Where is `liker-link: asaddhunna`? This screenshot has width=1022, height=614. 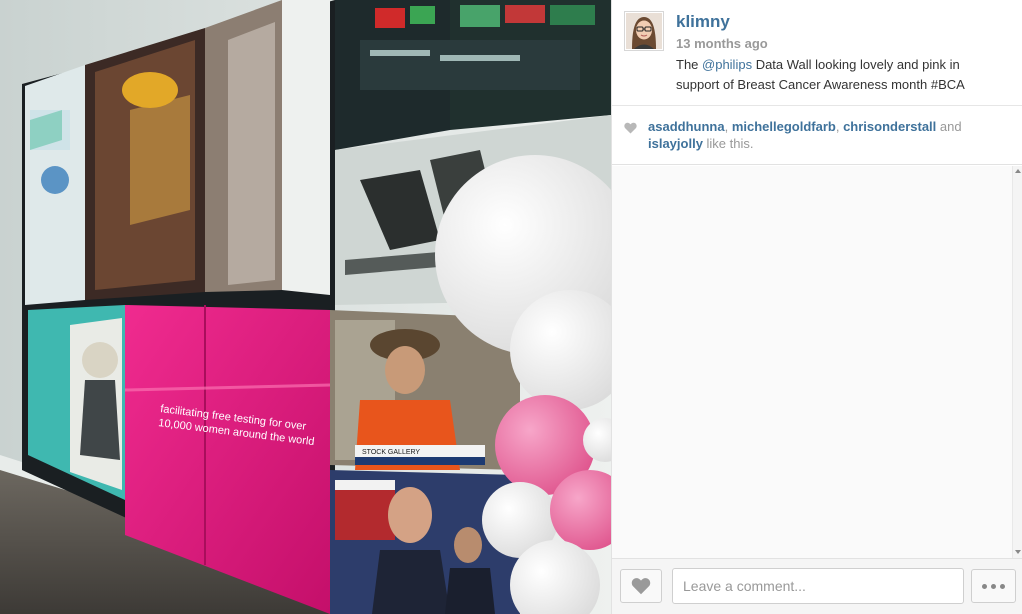
liker-link: asaddhunna is located at coordinates (686, 126).